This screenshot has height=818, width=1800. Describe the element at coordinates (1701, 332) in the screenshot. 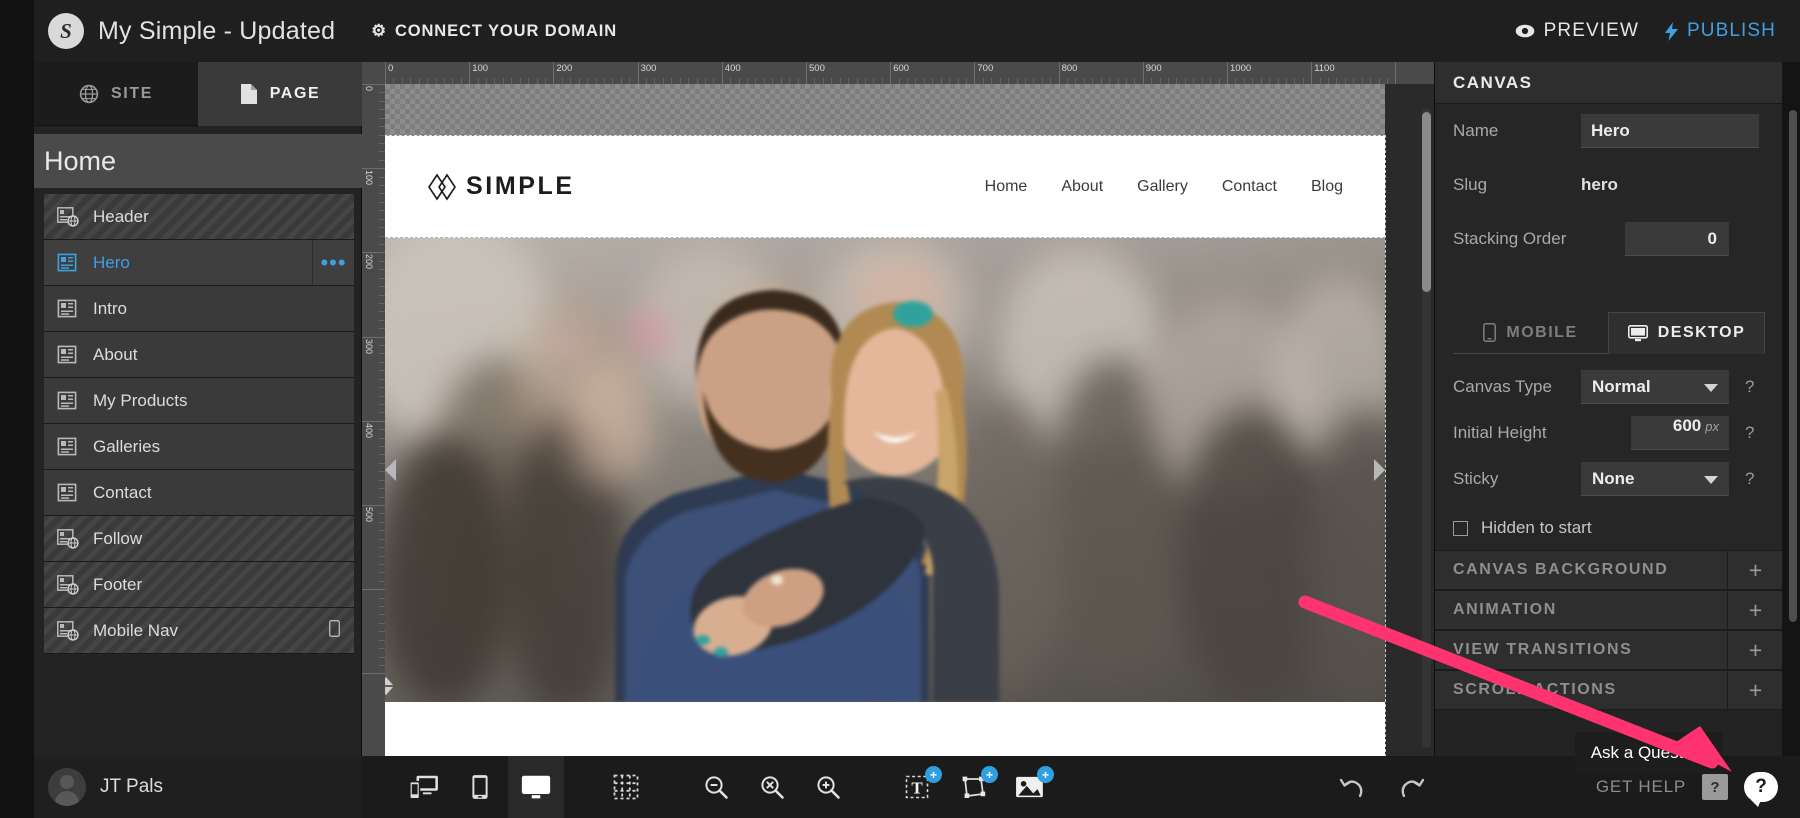

I see `tab-desktop-label: DESKTOP` at that location.